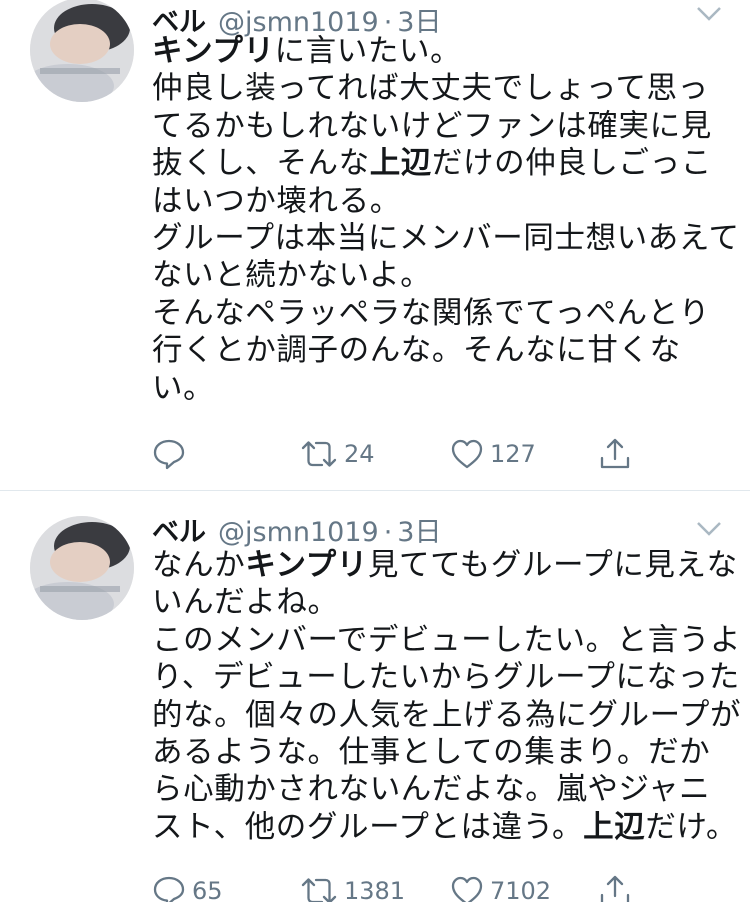 The width and height of the screenshot is (750, 902). I want to click on text-segment: スト、他のグループとは違う。, so click(368, 827).